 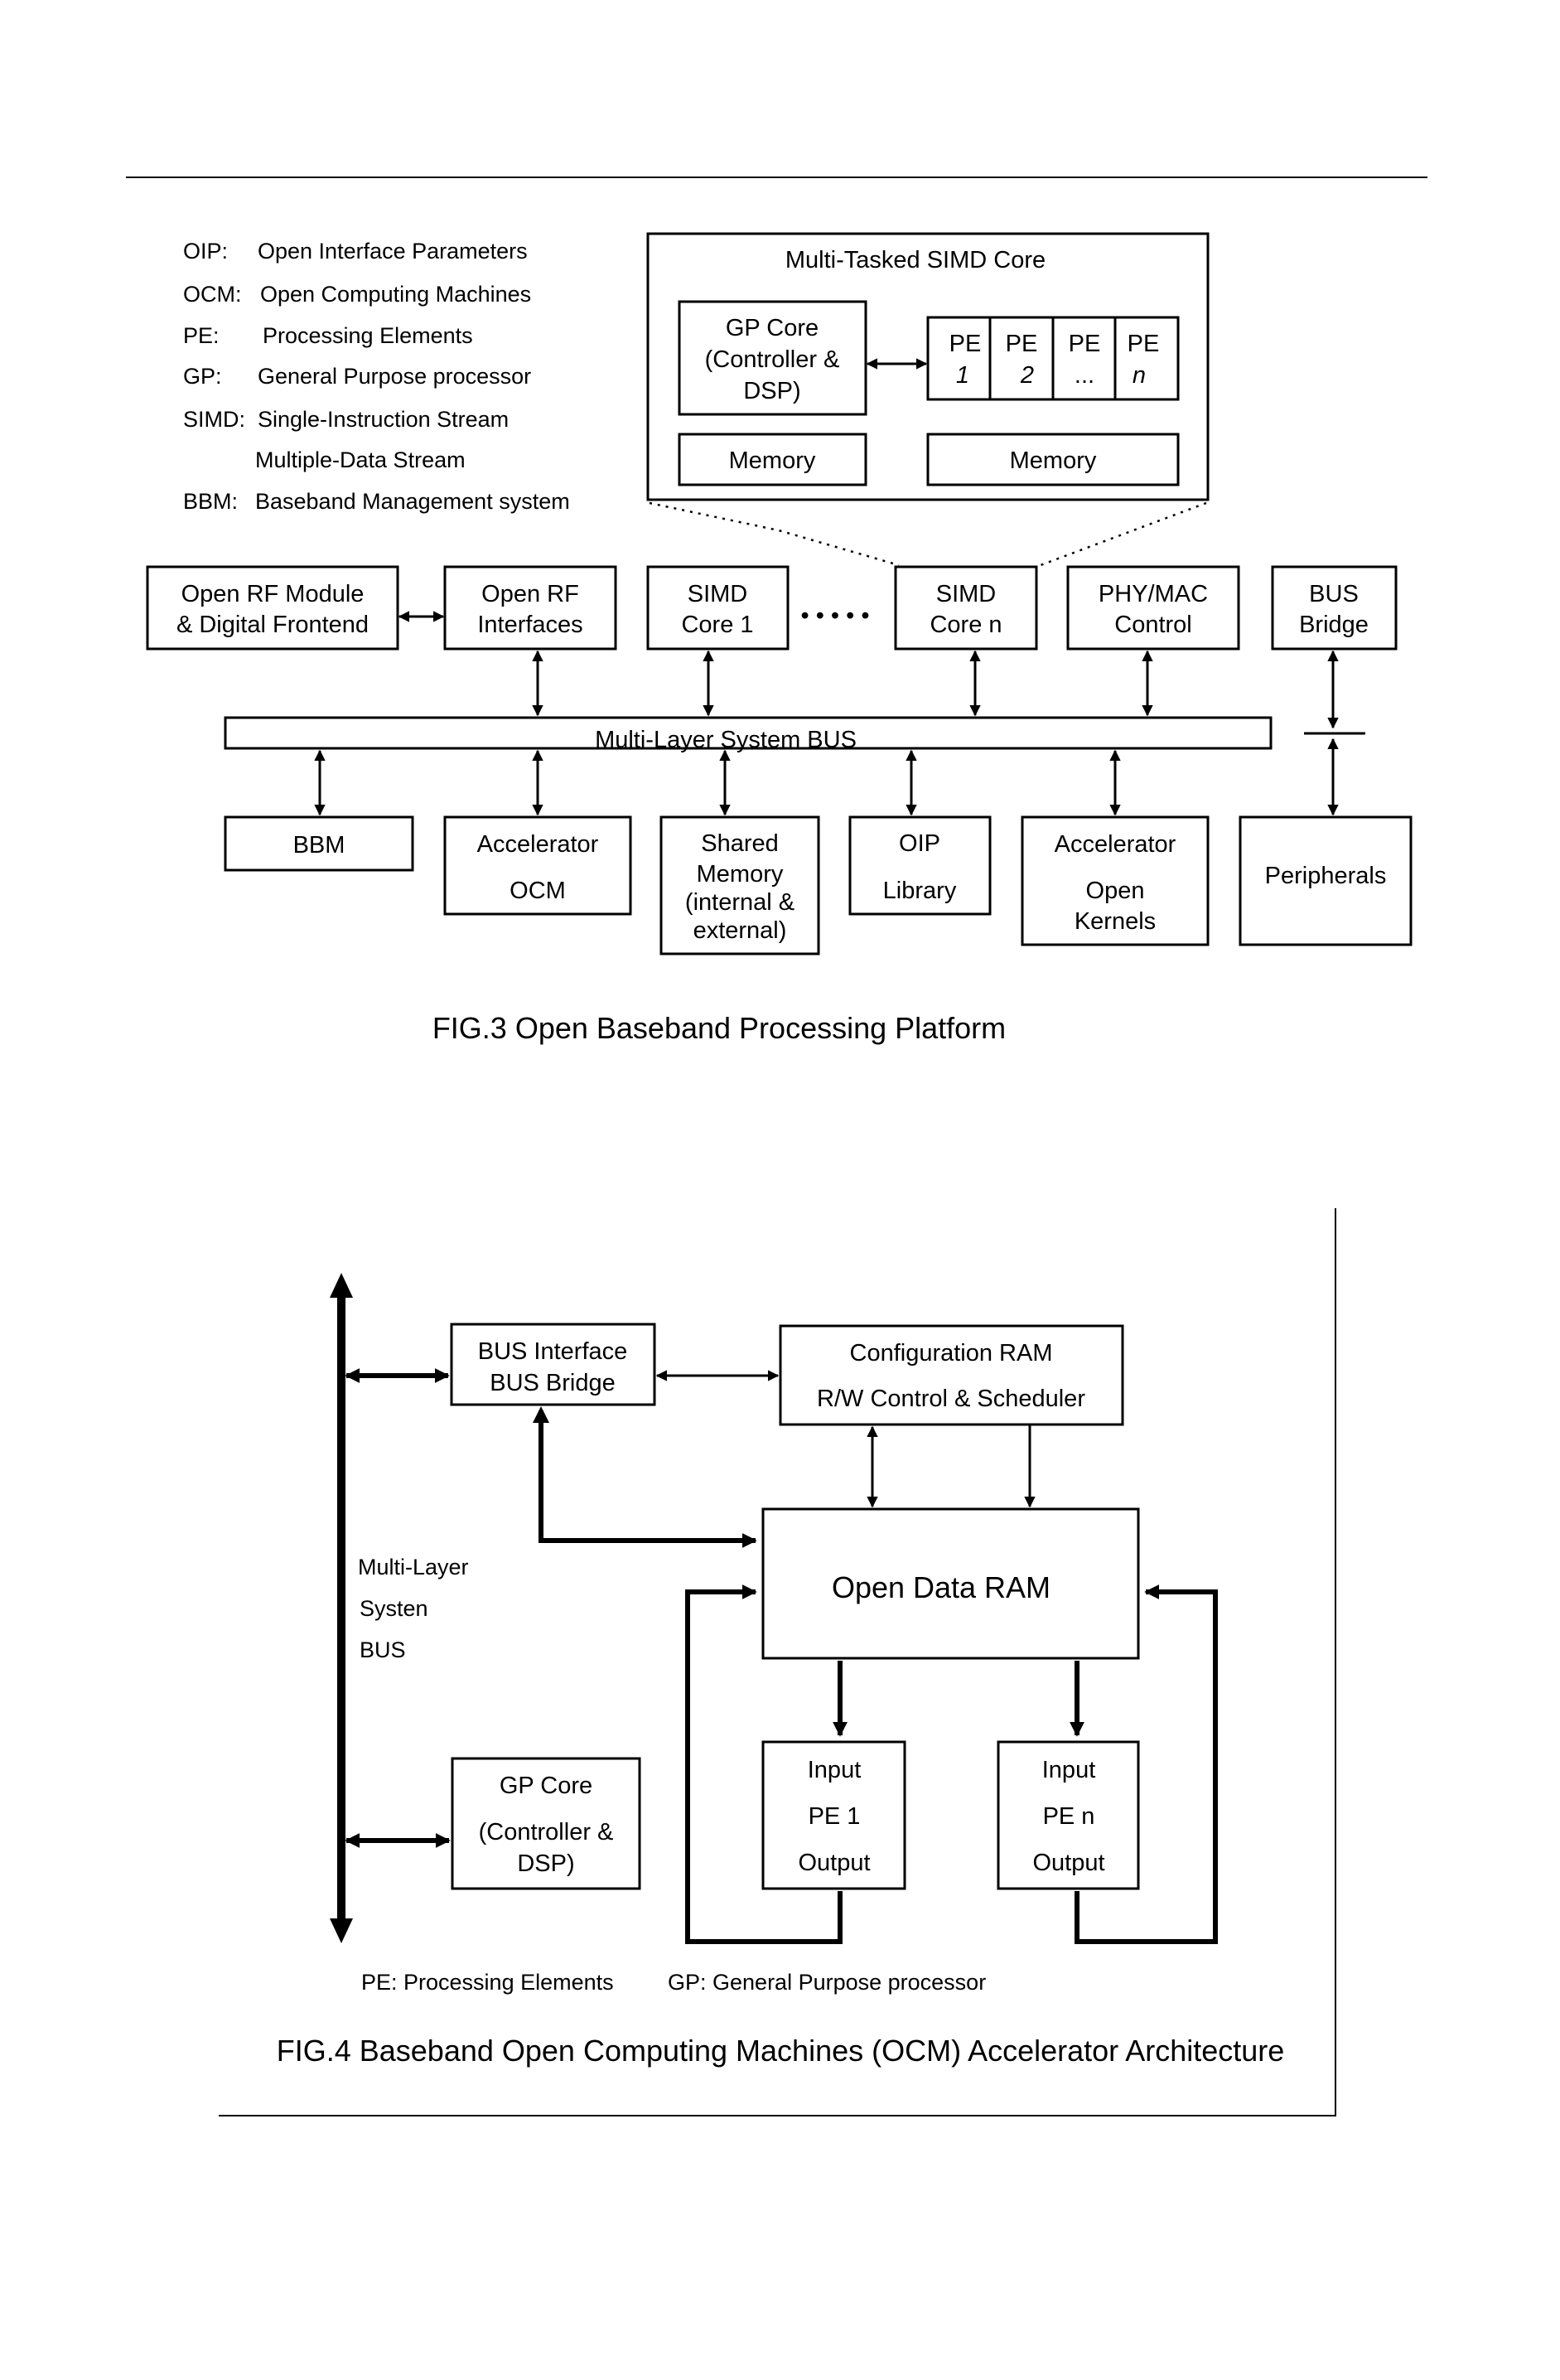 I want to click on config-ram-label-1: Configuration RAM, so click(x=951, y=1353).